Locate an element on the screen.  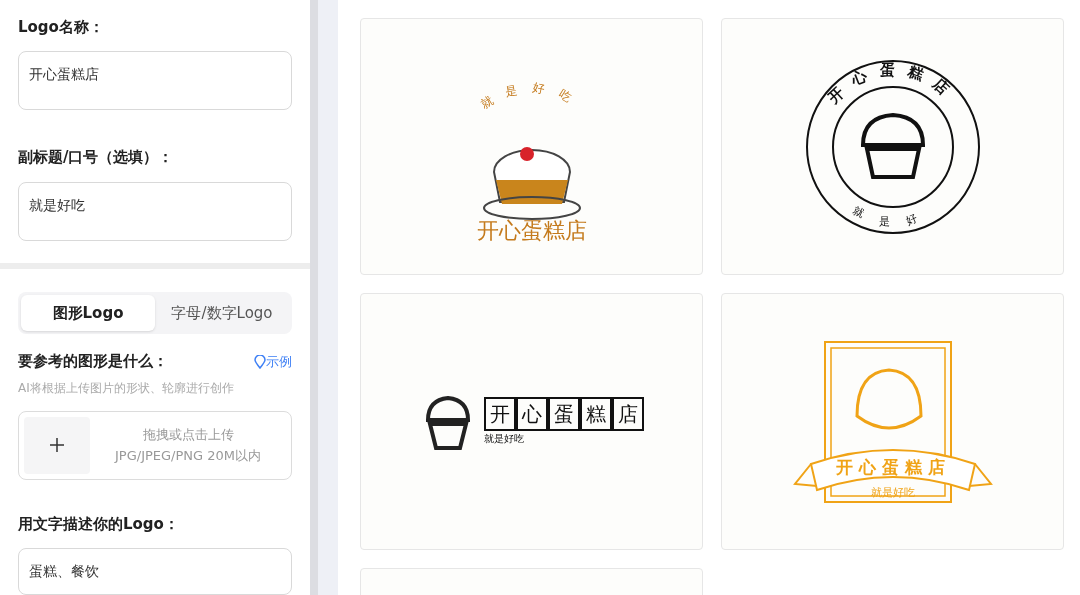
input-field: 蛋糕、餐饮 is located at coordinates (155, 571).